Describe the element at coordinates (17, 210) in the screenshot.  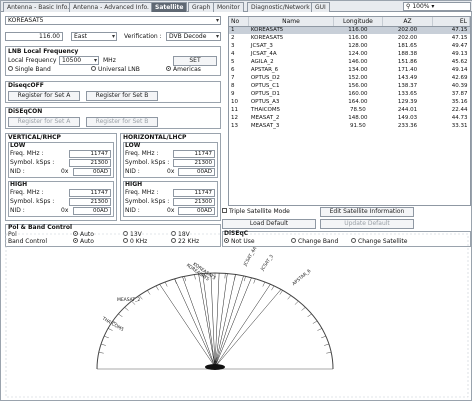
I see `vertical-high-nid-label: NID :` at that location.